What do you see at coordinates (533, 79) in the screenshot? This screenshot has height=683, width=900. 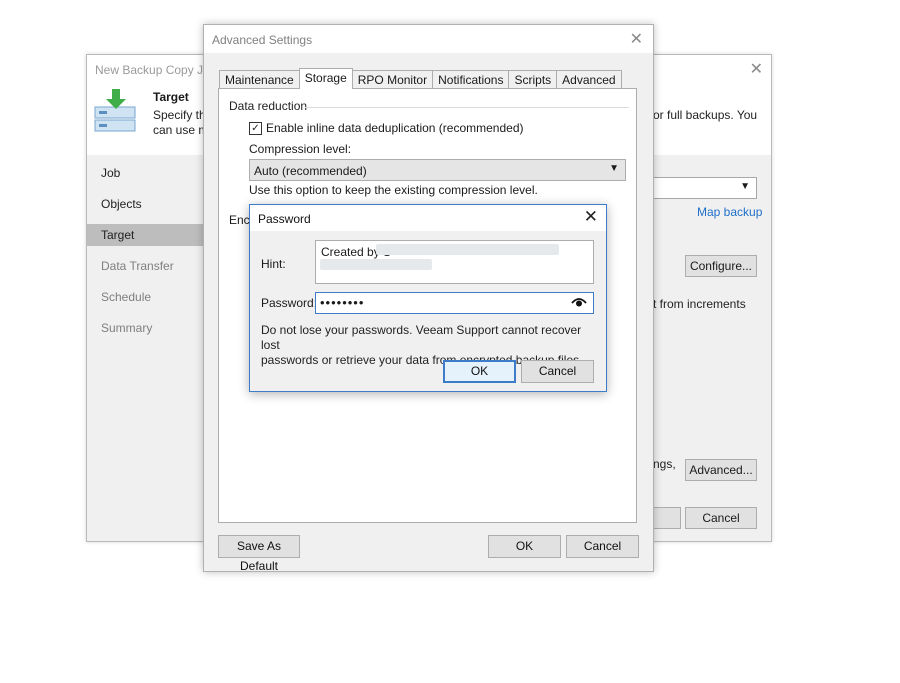 I see `tab-scripts: Scripts` at bounding box center [533, 79].